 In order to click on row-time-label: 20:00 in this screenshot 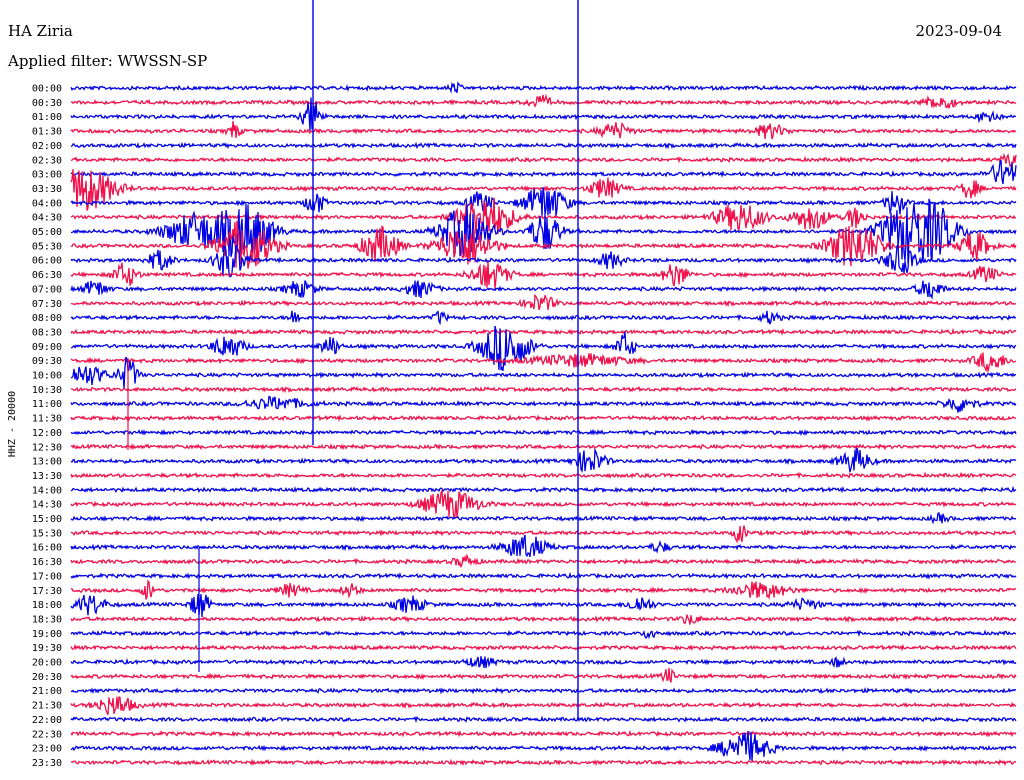, I will do `click(47, 663)`.